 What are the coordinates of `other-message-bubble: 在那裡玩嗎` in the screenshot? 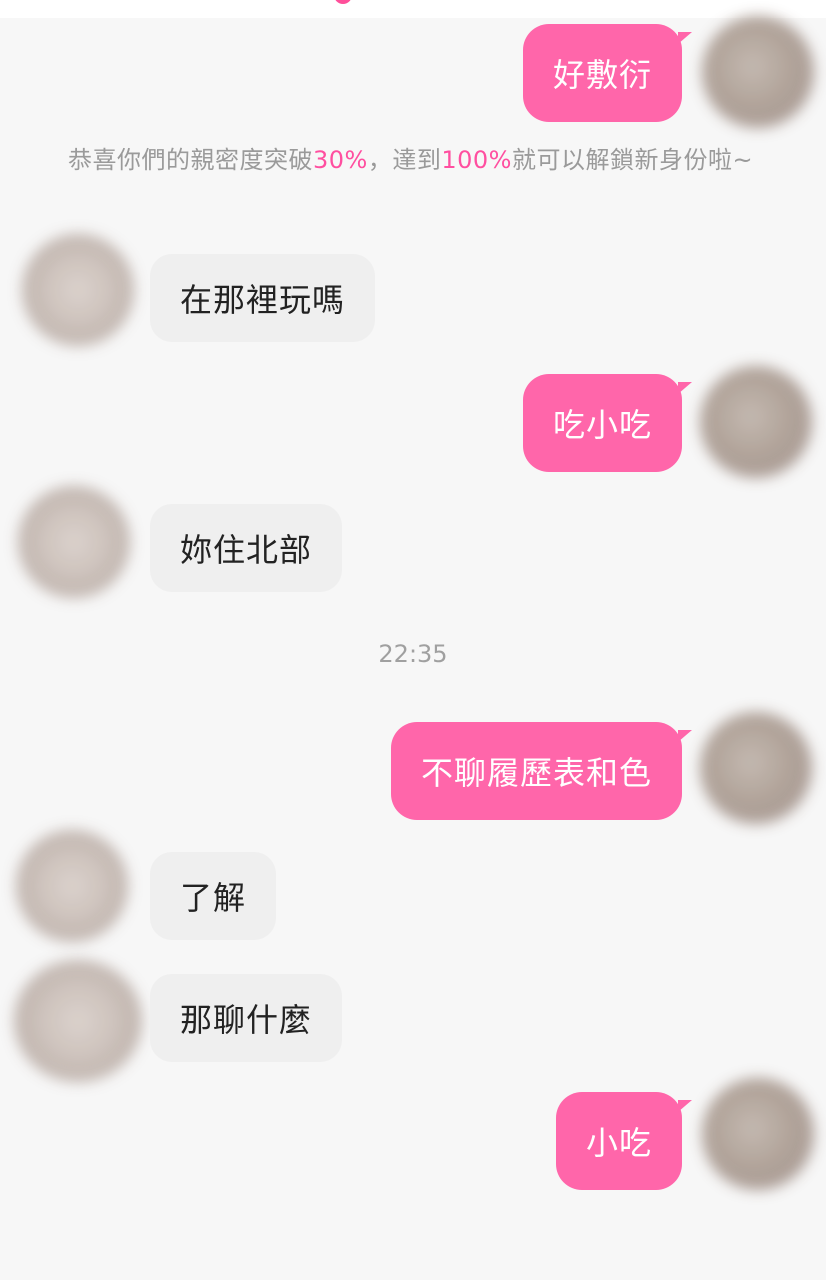 It's located at (263, 298).